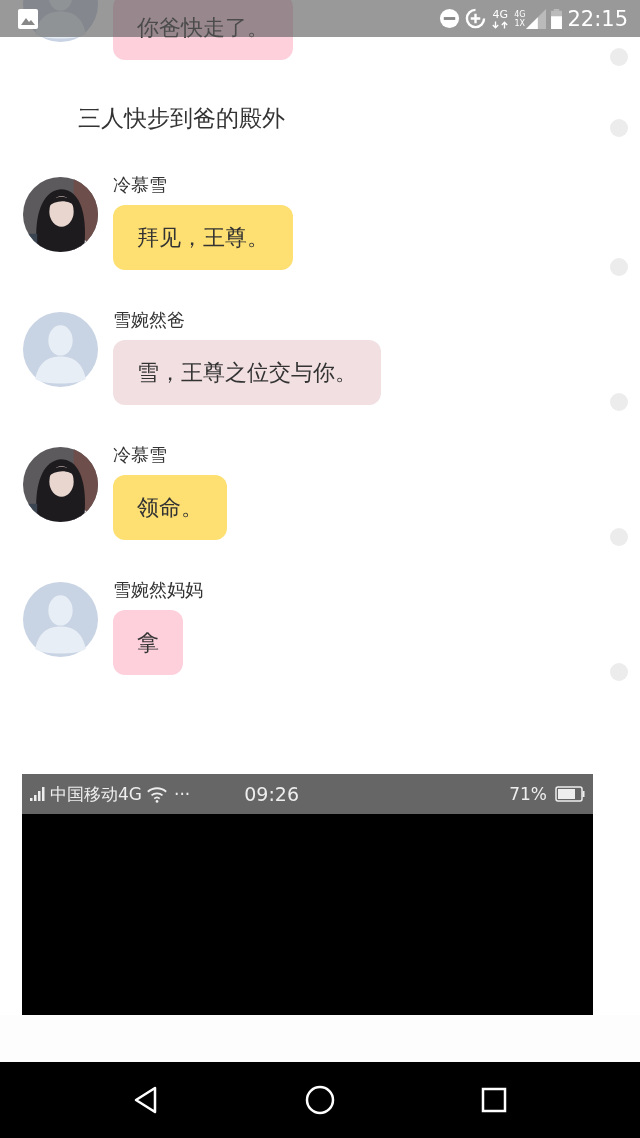 Image resolution: width=640 pixels, height=1138 pixels. I want to click on battery-text: 71%, so click(528, 794).